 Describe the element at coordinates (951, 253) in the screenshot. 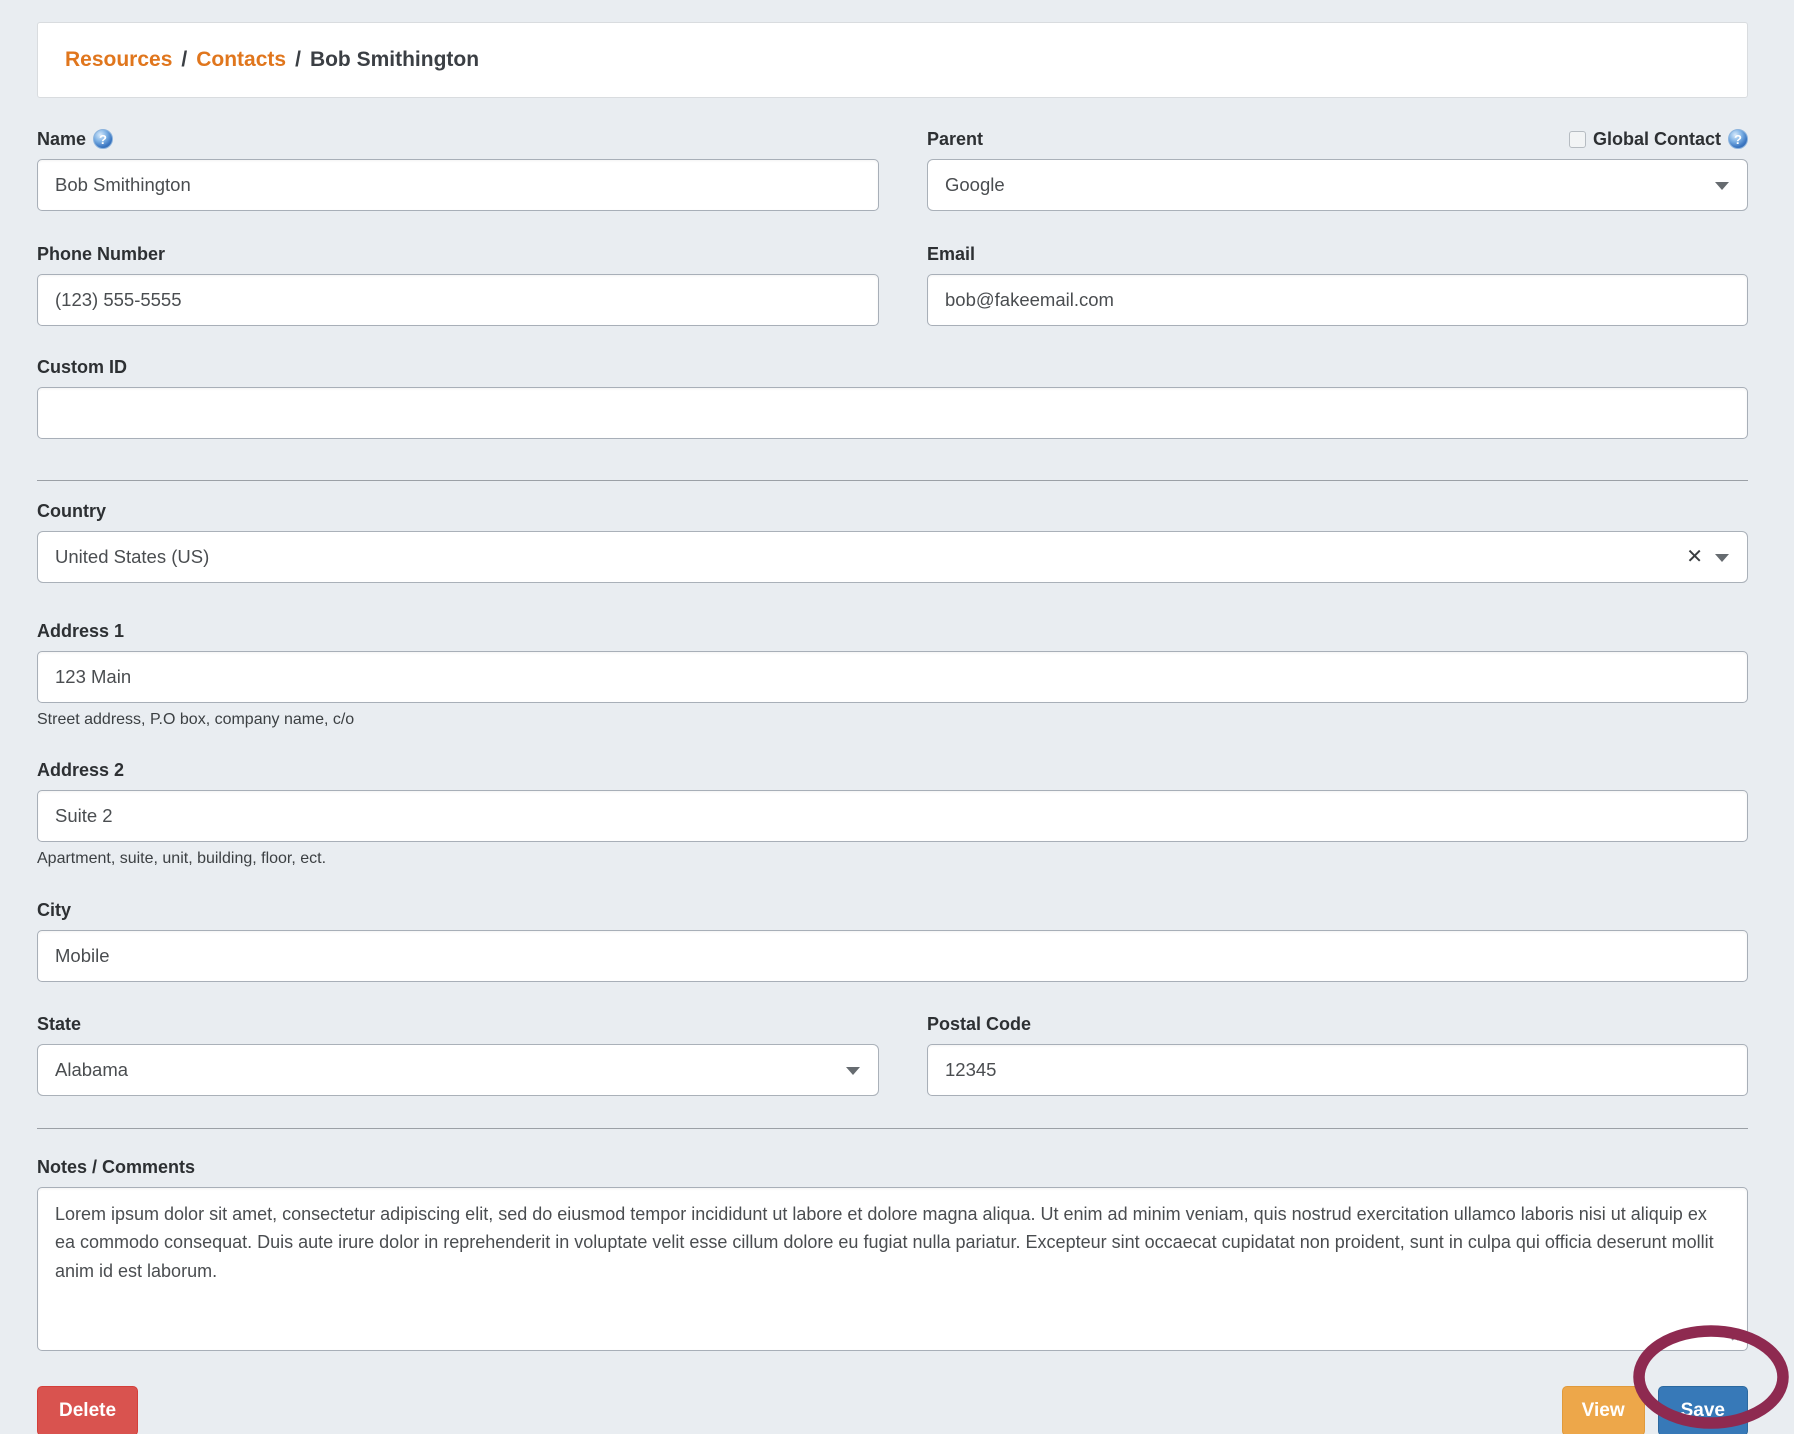

I see `email-label: Email` at that location.